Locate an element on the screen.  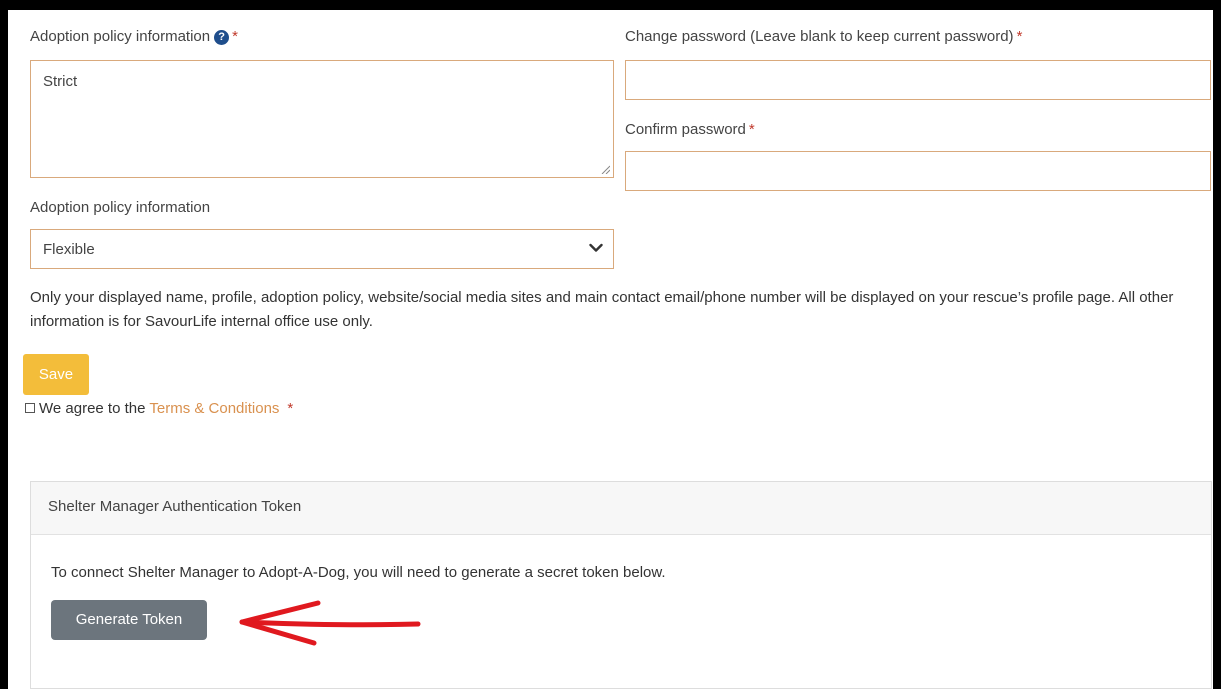
confirm-password-label-text: Confirm password is located at coordinates (685, 129).